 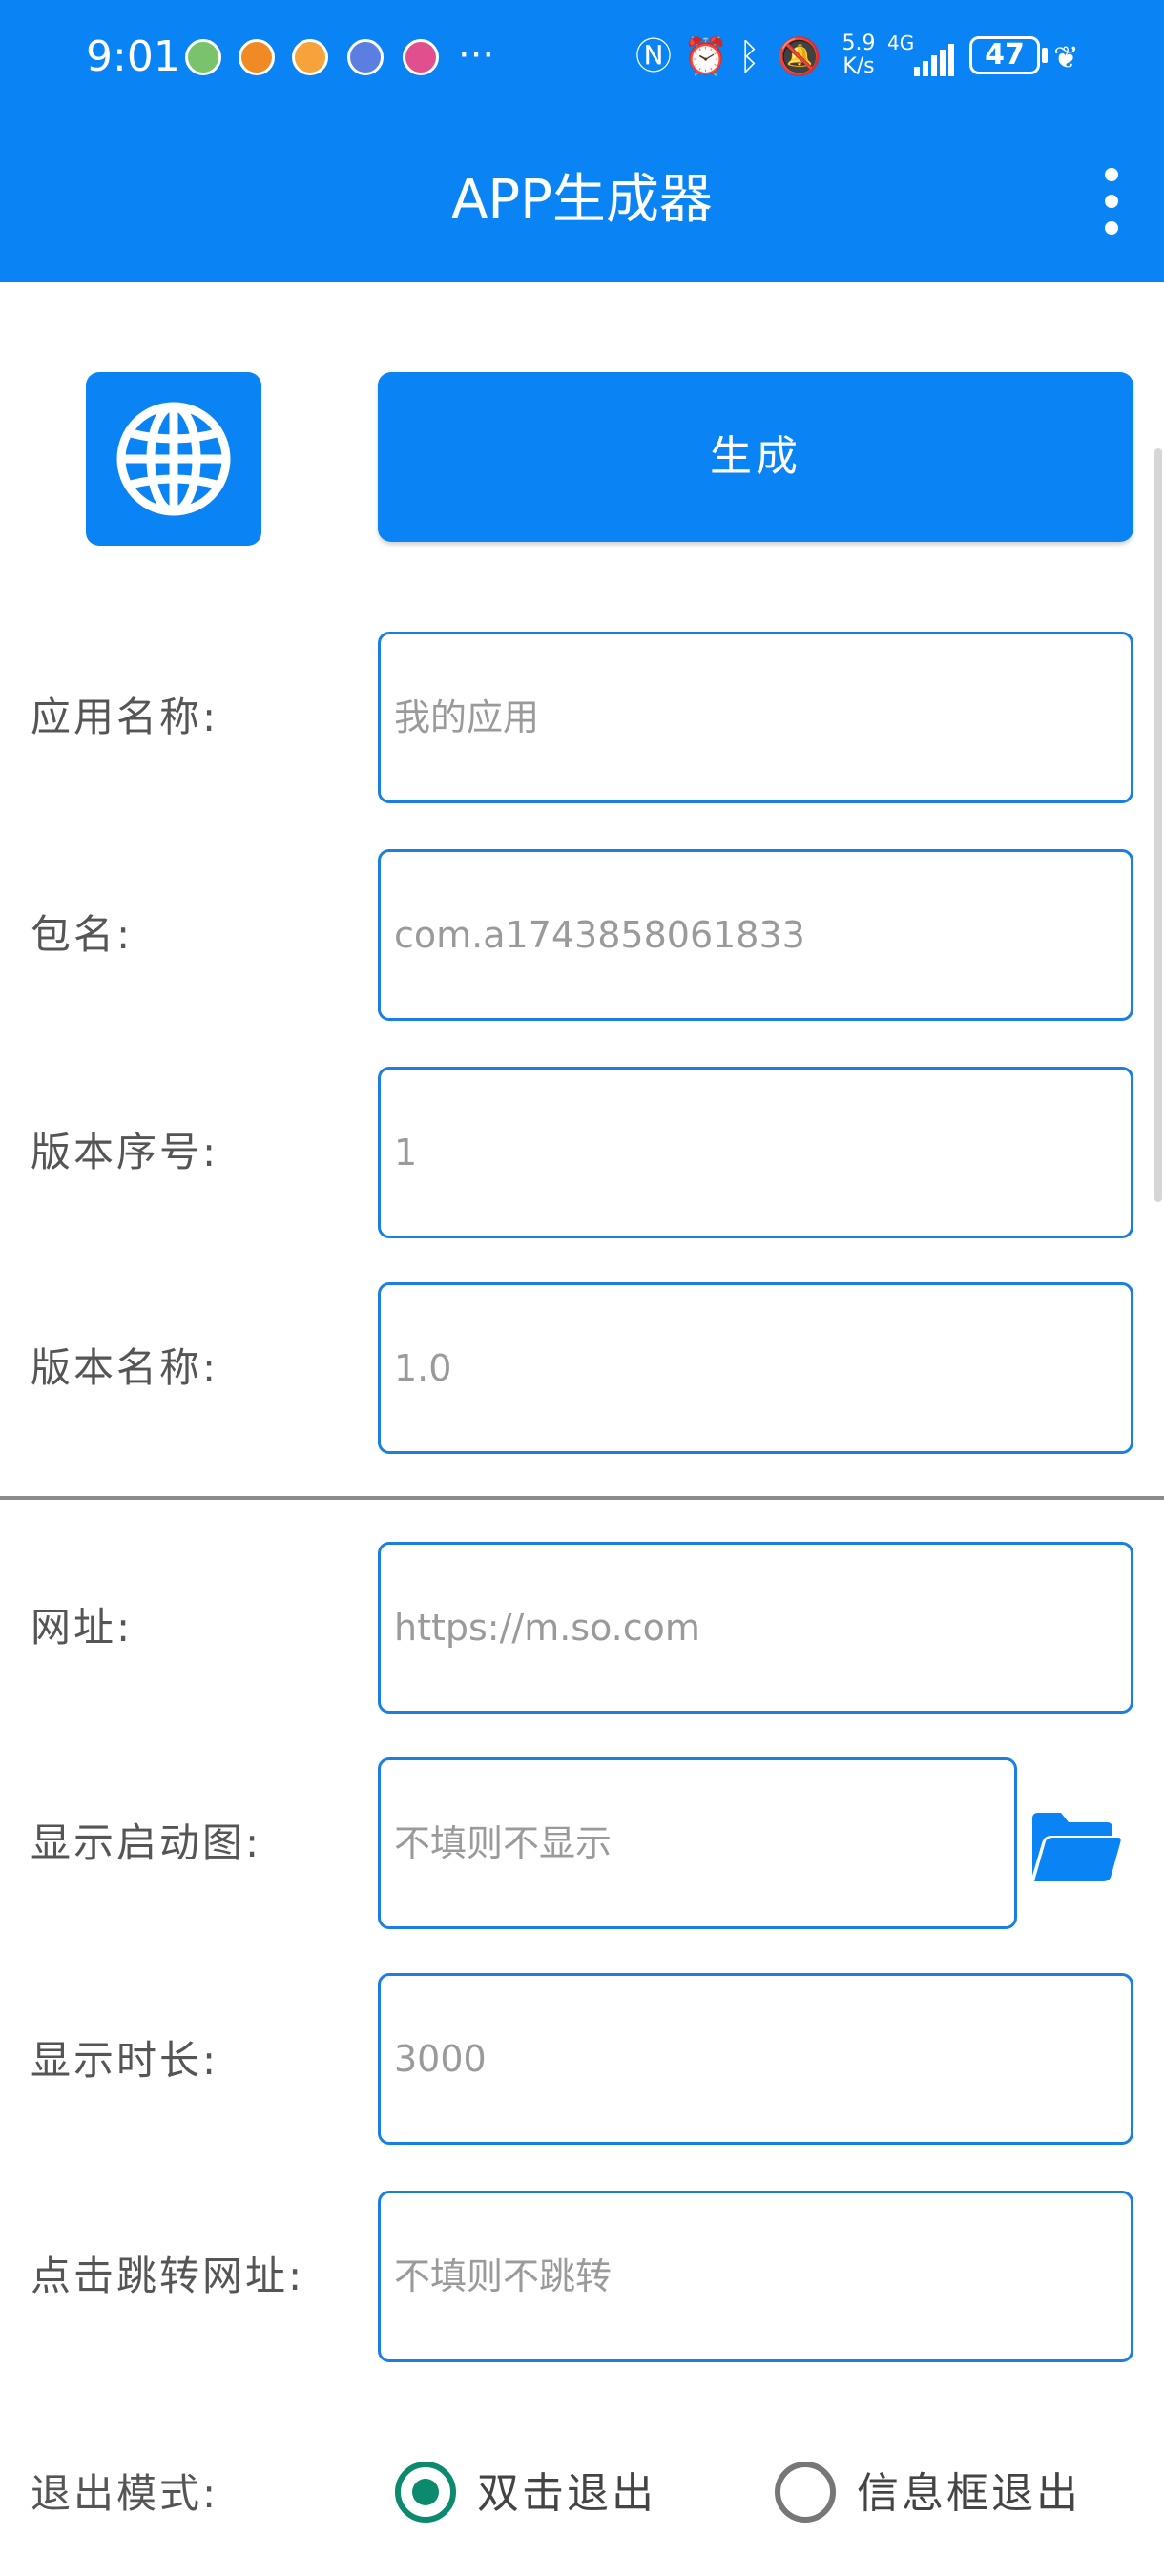 I want to click on version-code-label: 版本序号:, so click(x=125, y=1152).